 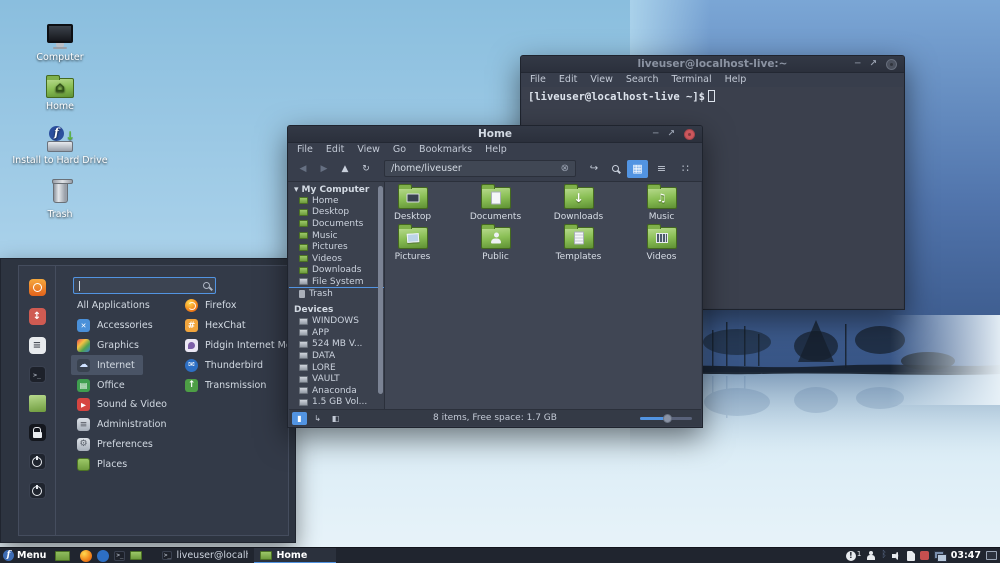 What do you see at coordinates (565, 168) in the screenshot?
I see `clear-path-icon: ⊗` at bounding box center [565, 168].